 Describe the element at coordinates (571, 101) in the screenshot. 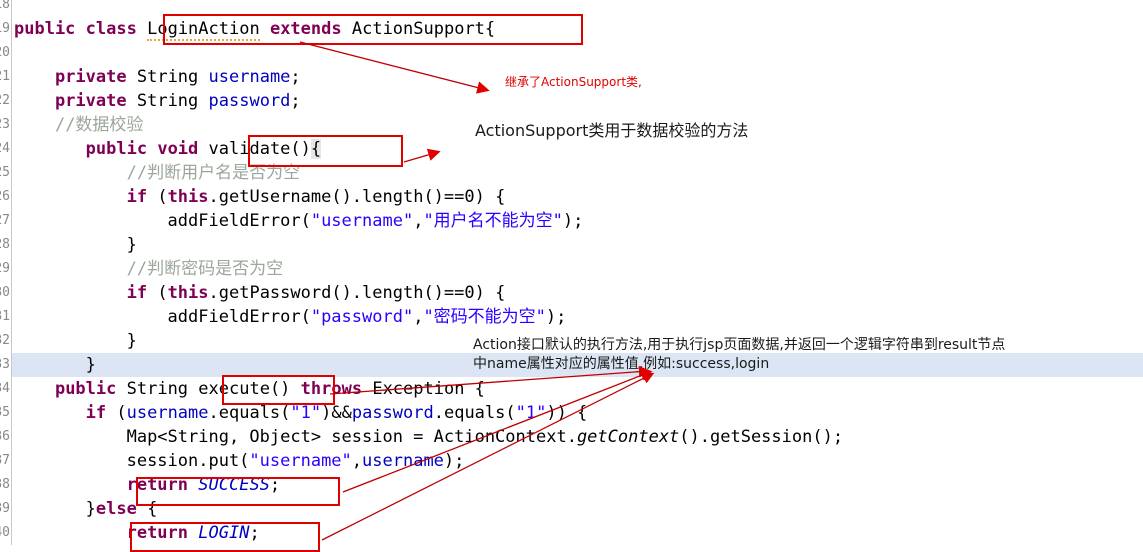

I see `code-line: private String password;` at that location.